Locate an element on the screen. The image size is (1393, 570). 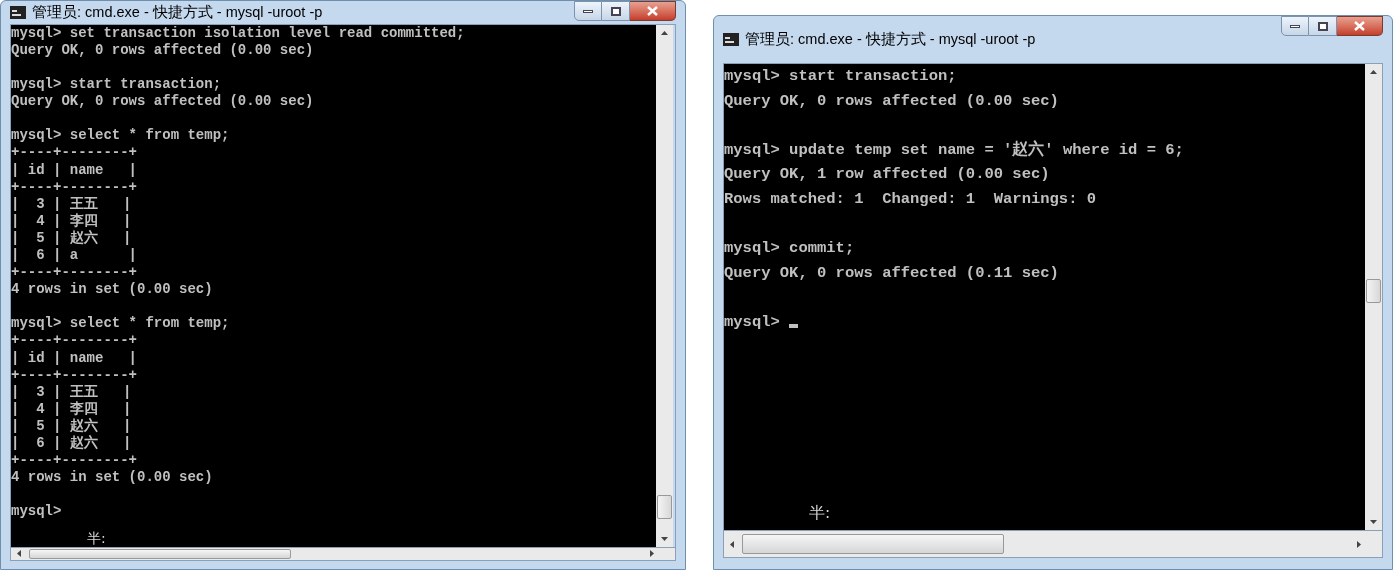
console-line: Query OK, 0 rows affected (0.11 sec) is located at coordinates (891, 273).